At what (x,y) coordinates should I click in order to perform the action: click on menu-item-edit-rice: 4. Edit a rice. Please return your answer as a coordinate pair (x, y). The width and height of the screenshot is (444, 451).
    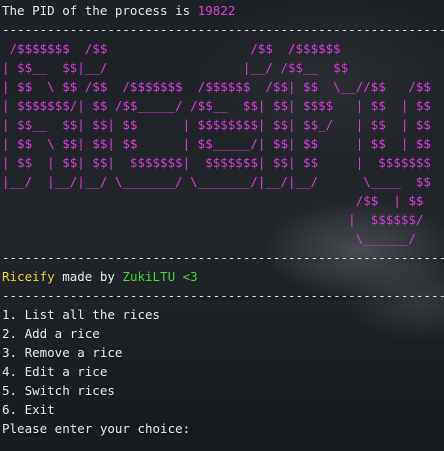
    Looking at the image, I should click on (55, 371).